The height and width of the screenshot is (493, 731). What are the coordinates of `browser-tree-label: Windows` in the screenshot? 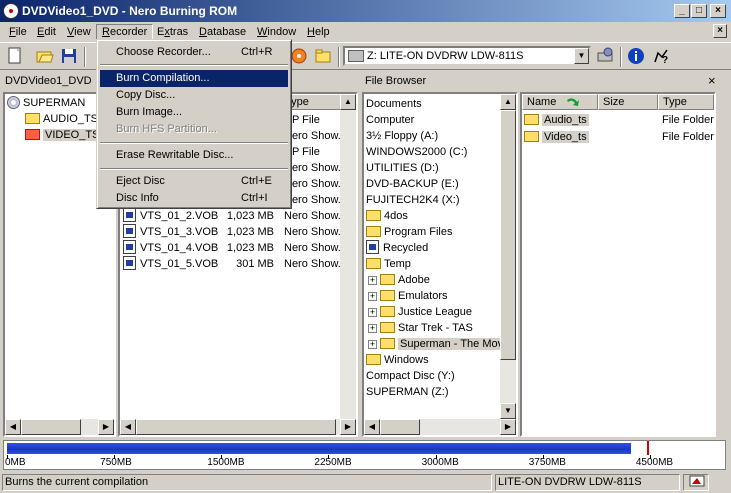 It's located at (406, 360).